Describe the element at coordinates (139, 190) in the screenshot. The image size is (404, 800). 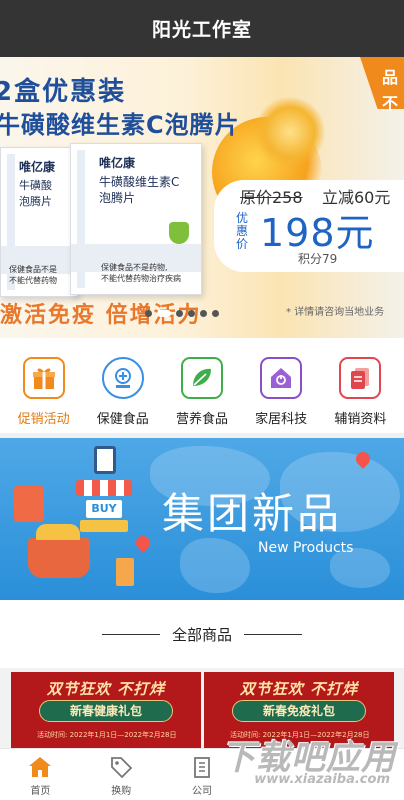
I see `box-product: 牛磺酸维生素C 泡腾片` at that location.